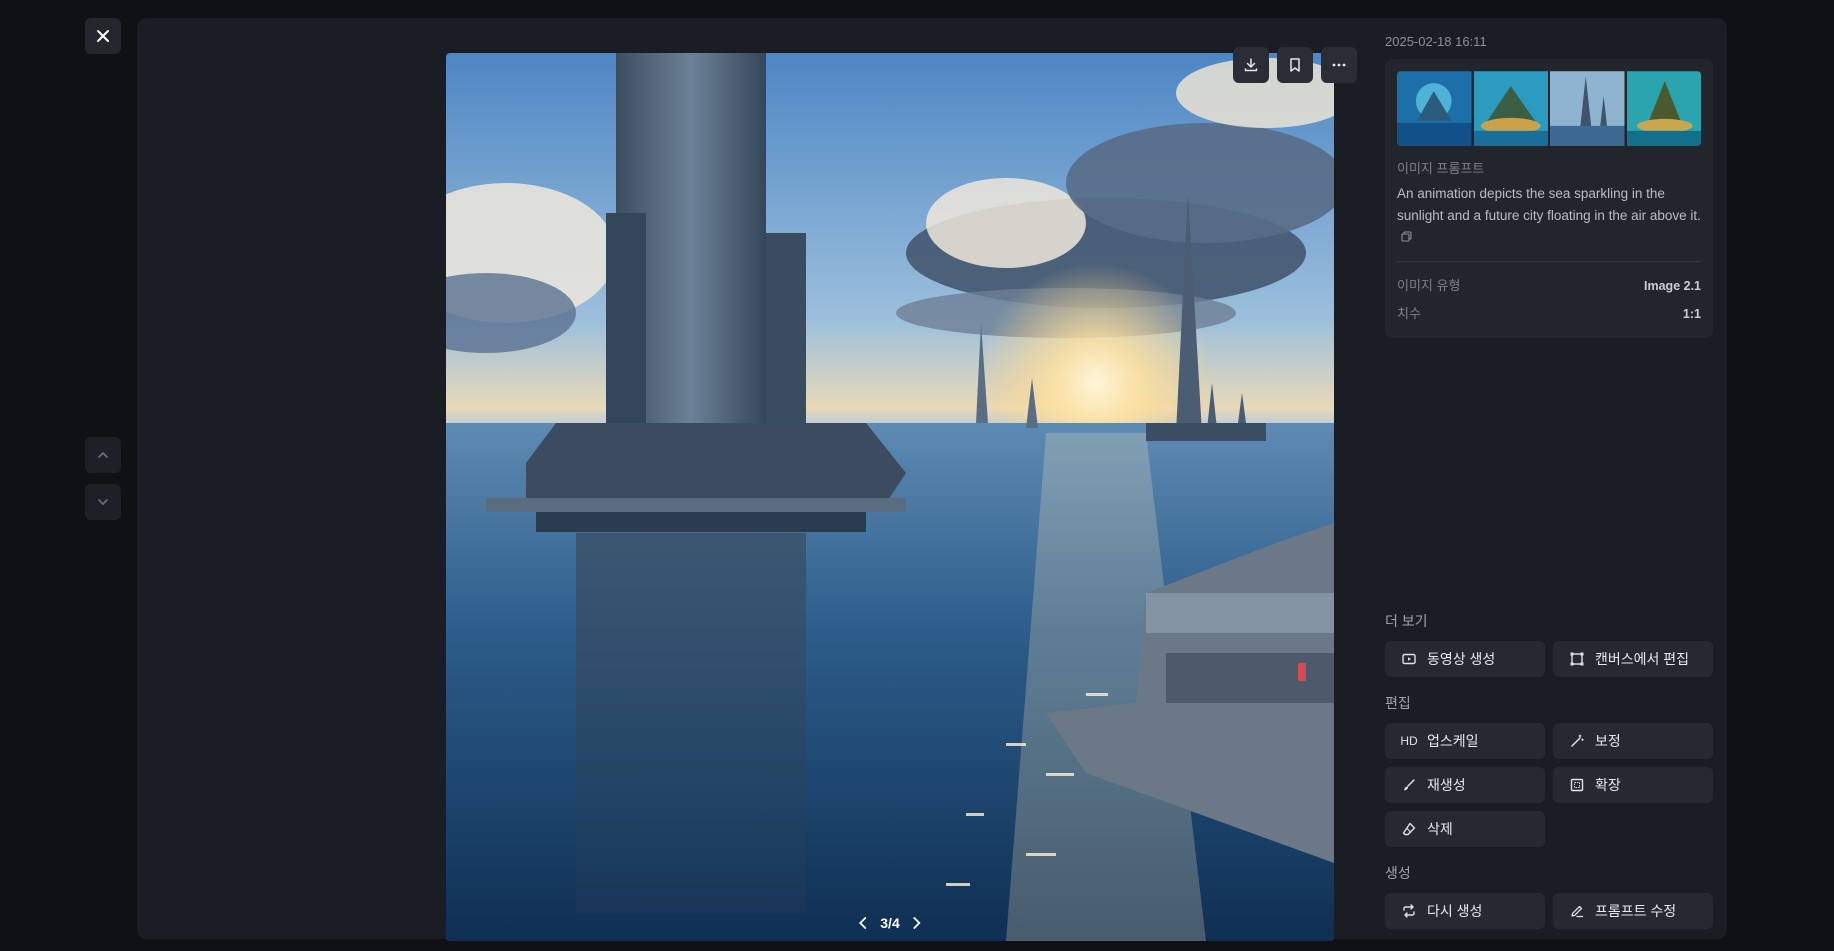 The image size is (1834, 951). Describe the element at coordinates (1409, 741) in the screenshot. I see `hd-icon: HD` at that location.